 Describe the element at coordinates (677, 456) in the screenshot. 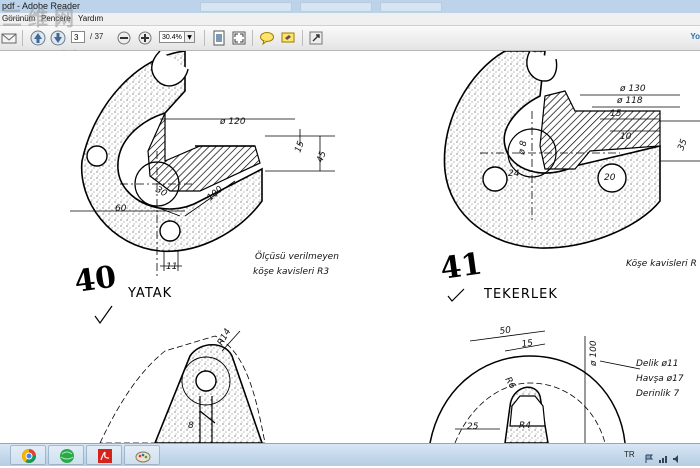

I see `tray-volume-icon` at that location.